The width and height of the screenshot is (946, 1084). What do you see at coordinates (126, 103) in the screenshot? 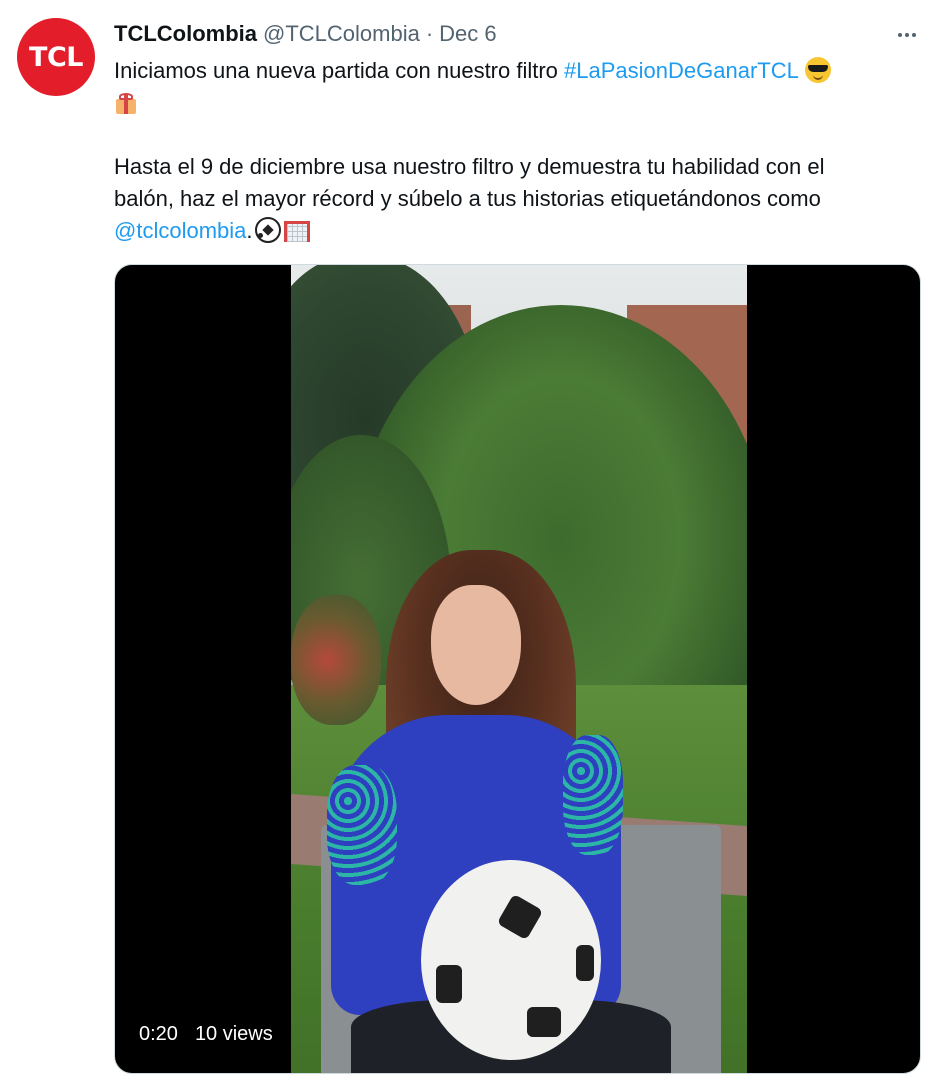
I see `gift-emoji-icon` at bounding box center [126, 103].